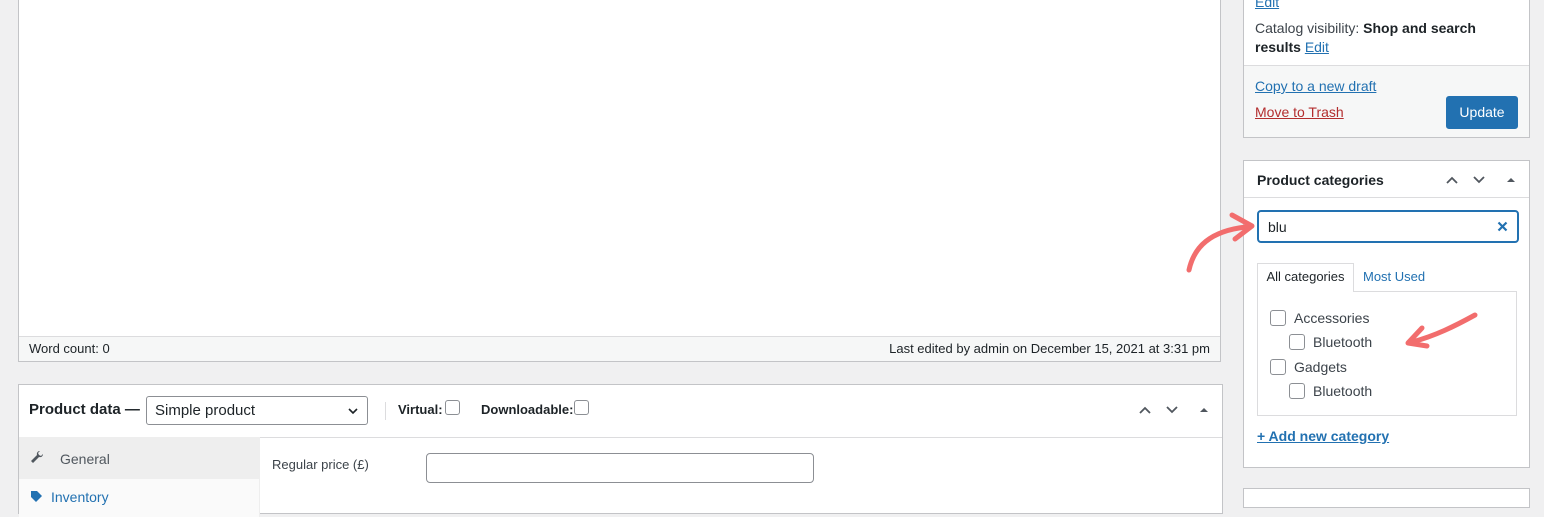 The height and width of the screenshot is (517, 1544). I want to click on regular-price-input, so click(620, 468).